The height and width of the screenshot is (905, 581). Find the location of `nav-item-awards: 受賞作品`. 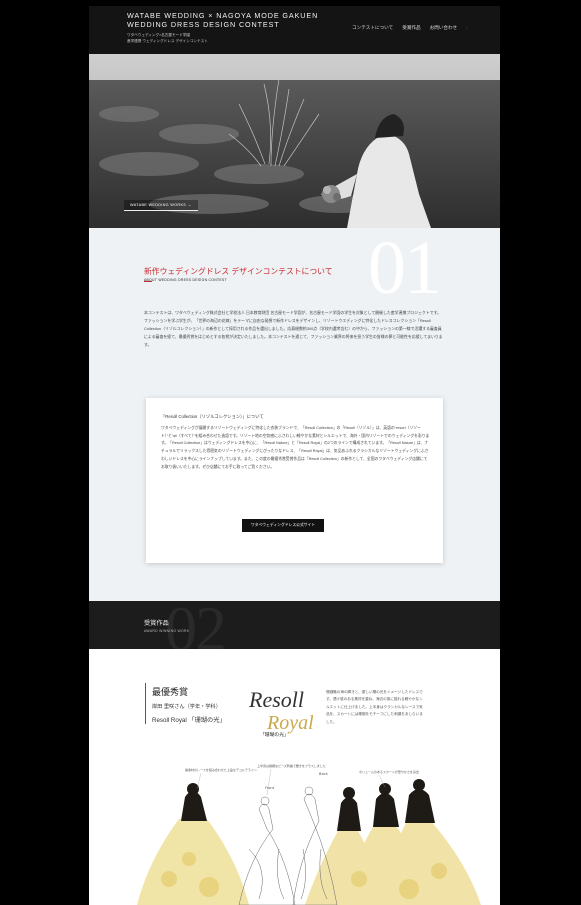

nav-item-awards: 受賞作品 is located at coordinates (411, 28).